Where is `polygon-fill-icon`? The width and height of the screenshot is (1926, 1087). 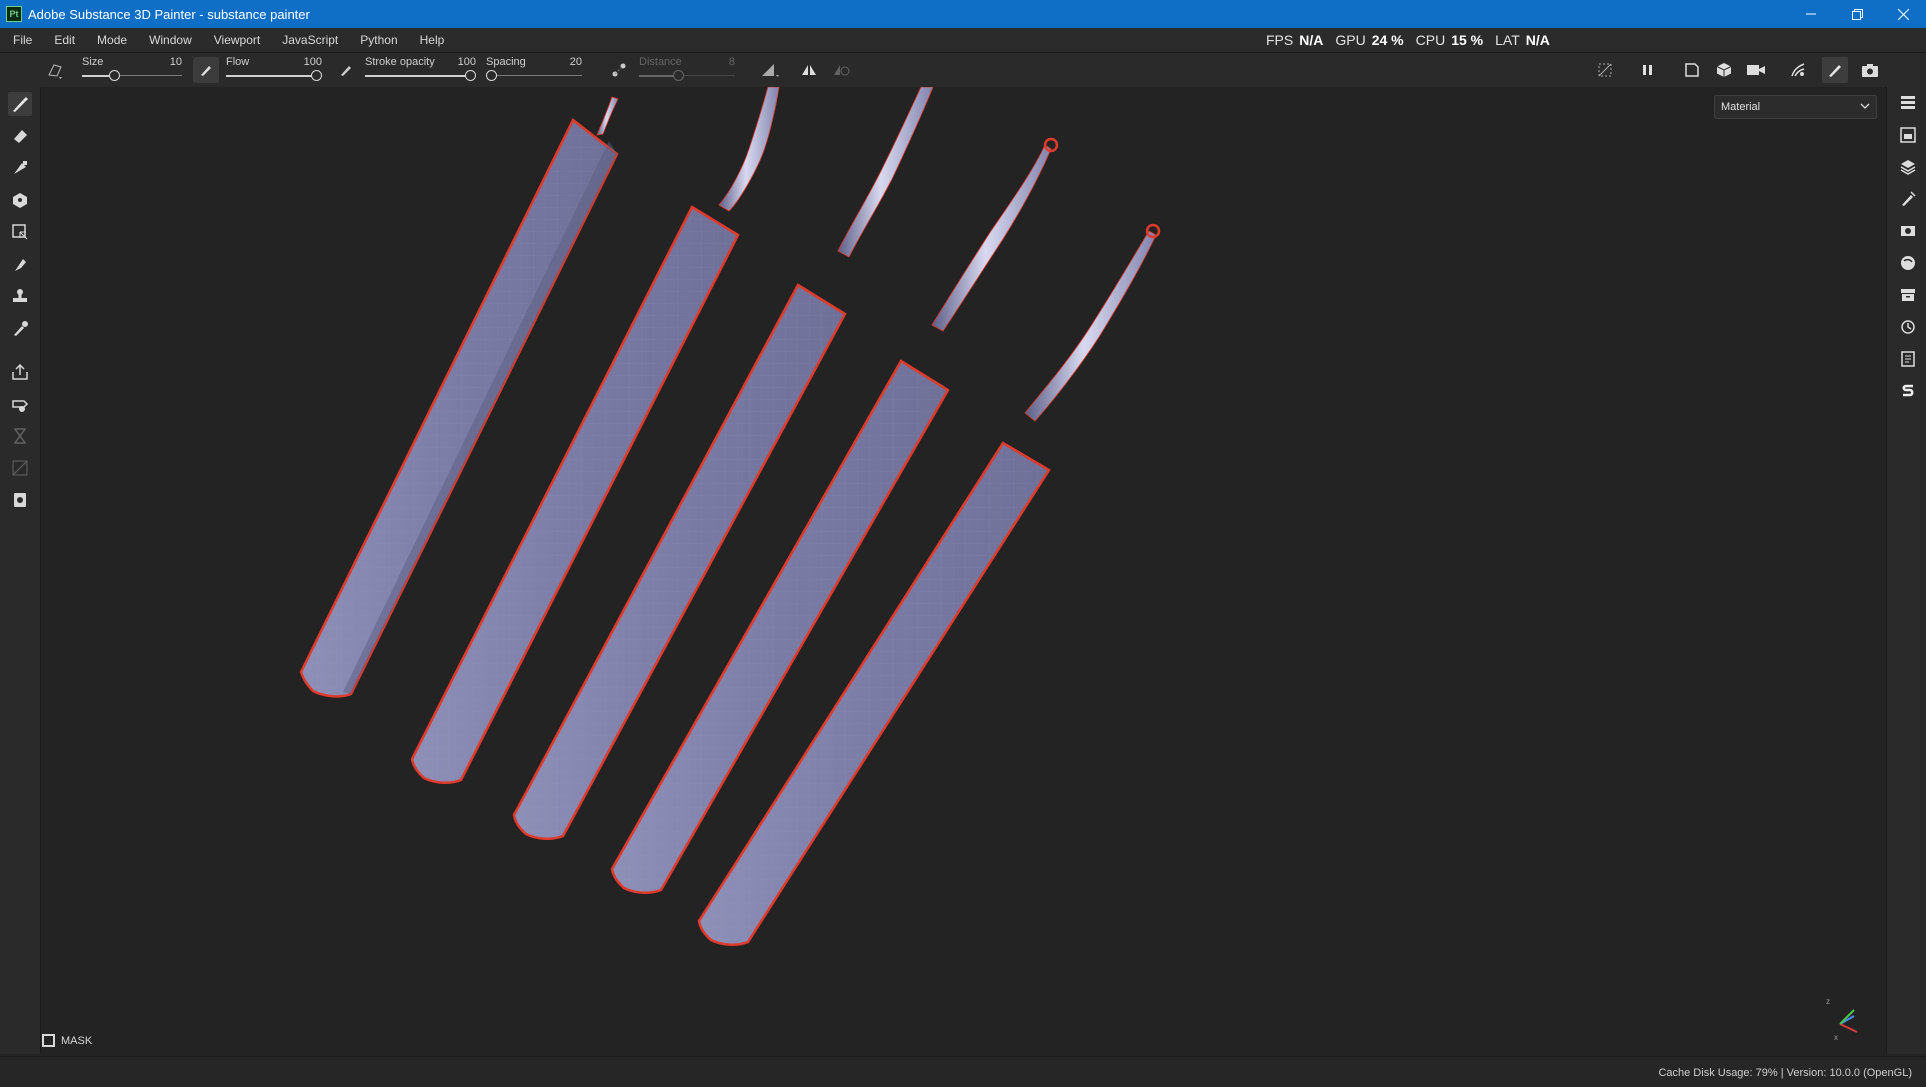
polygon-fill-icon is located at coordinates (20, 200).